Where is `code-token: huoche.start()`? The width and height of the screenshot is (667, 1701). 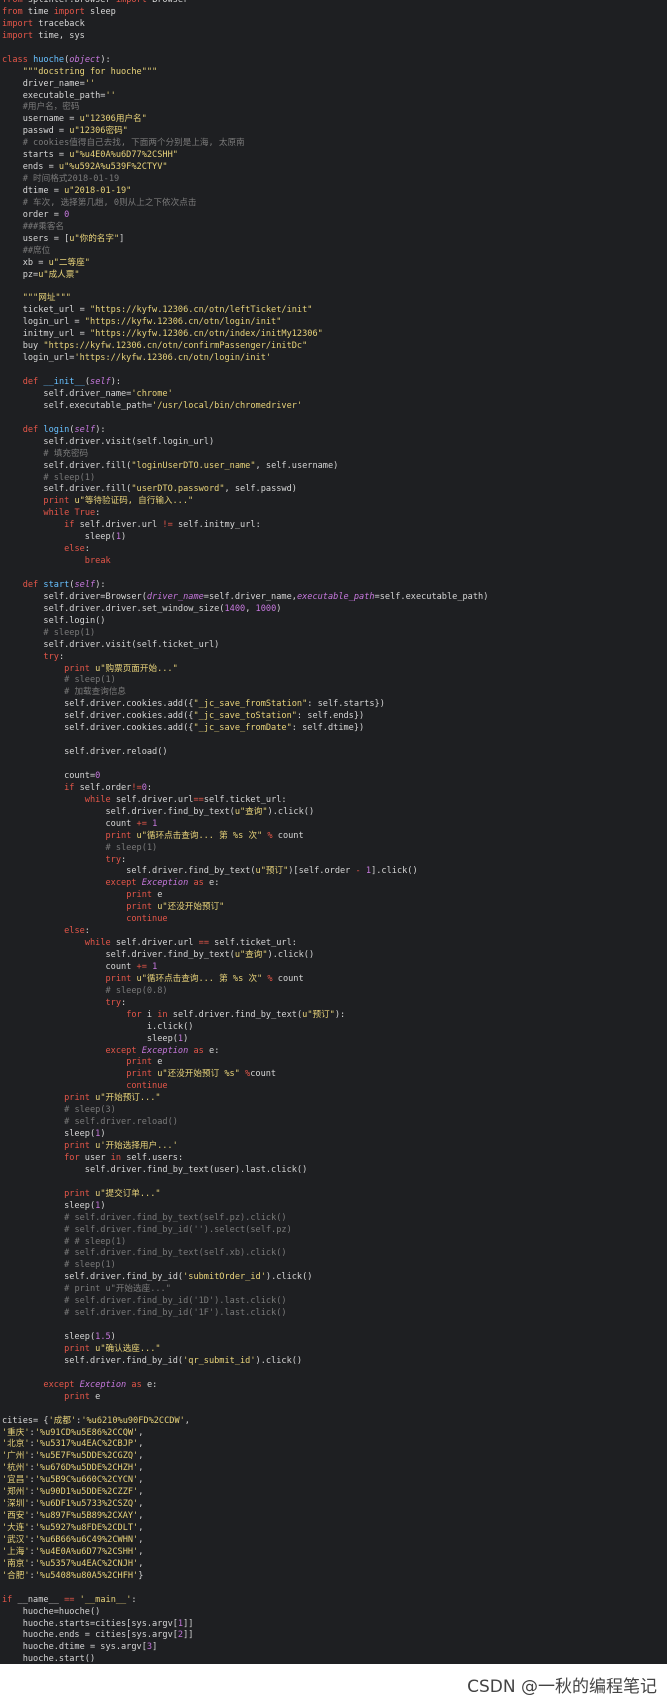
code-token: huoche.start() is located at coordinates (49, 1659).